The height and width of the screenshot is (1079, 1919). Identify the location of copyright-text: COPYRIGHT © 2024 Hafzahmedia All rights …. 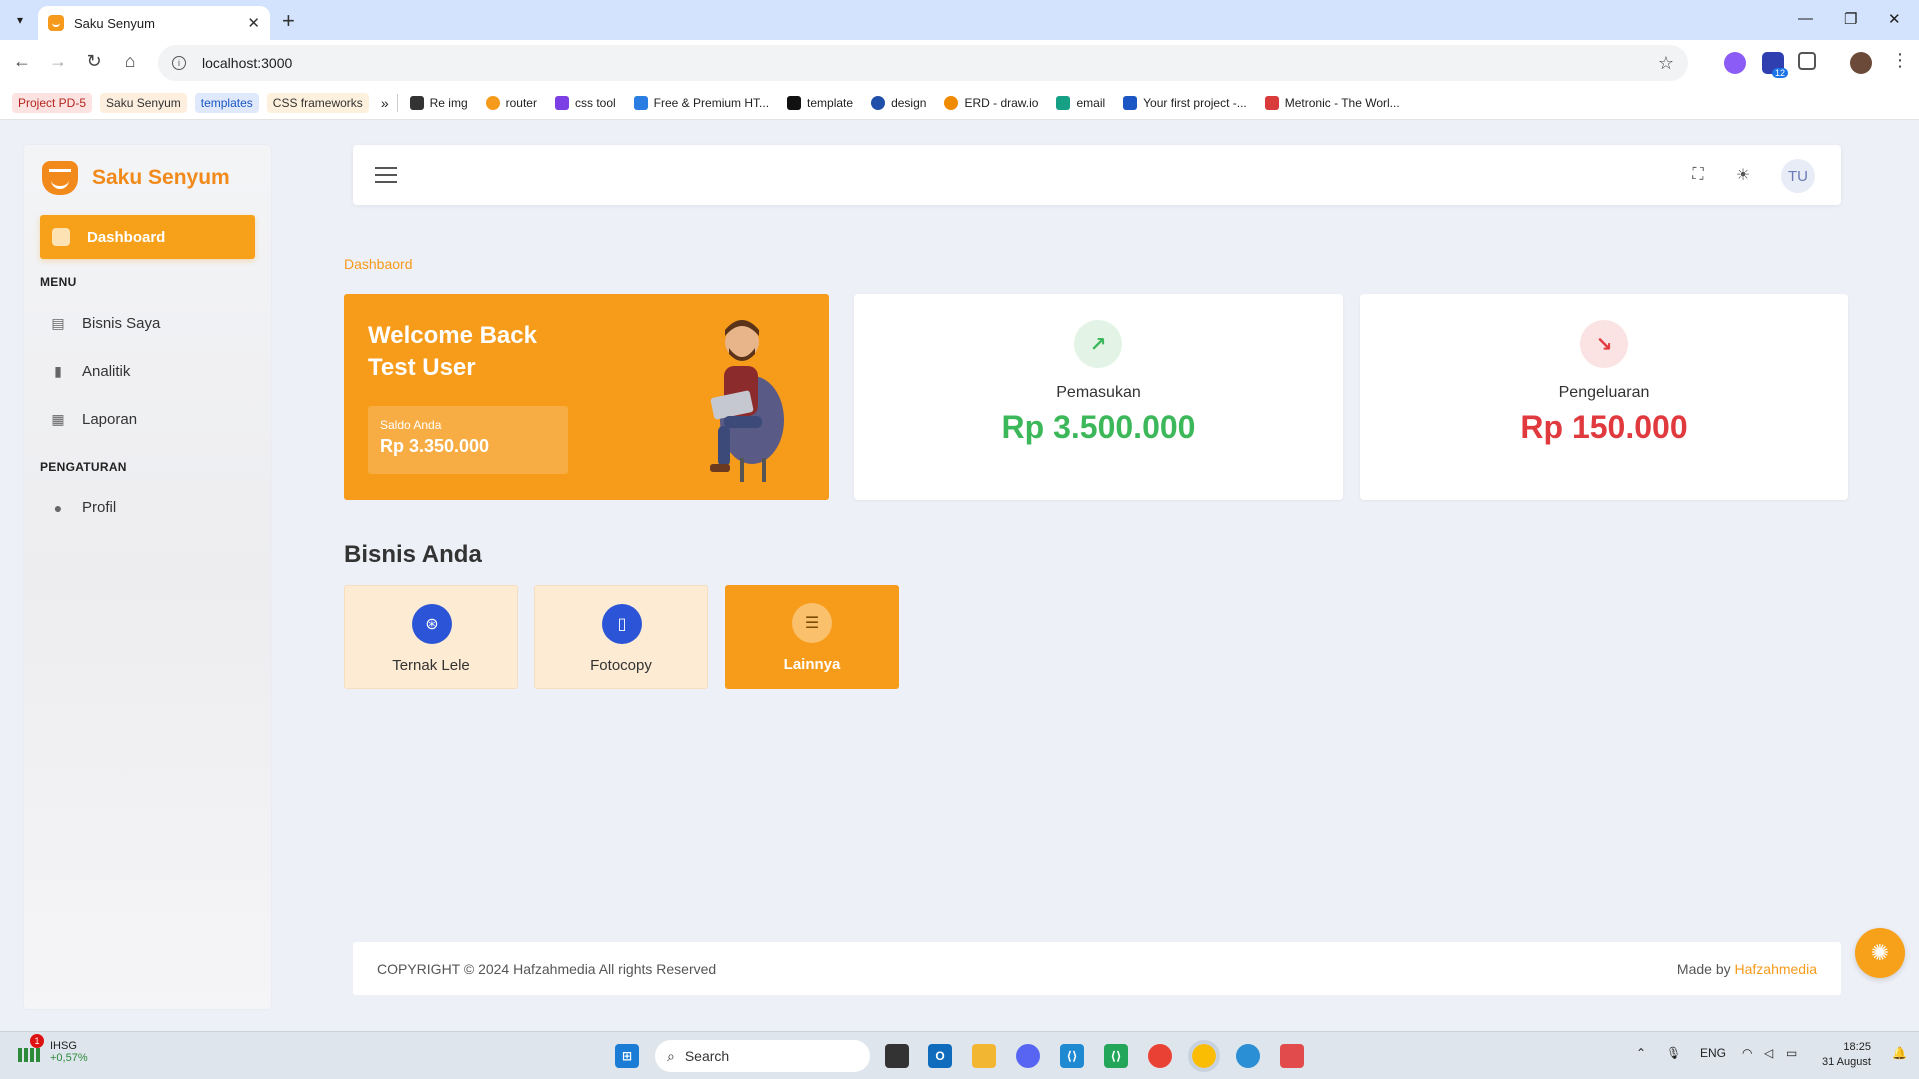
(547, 968).